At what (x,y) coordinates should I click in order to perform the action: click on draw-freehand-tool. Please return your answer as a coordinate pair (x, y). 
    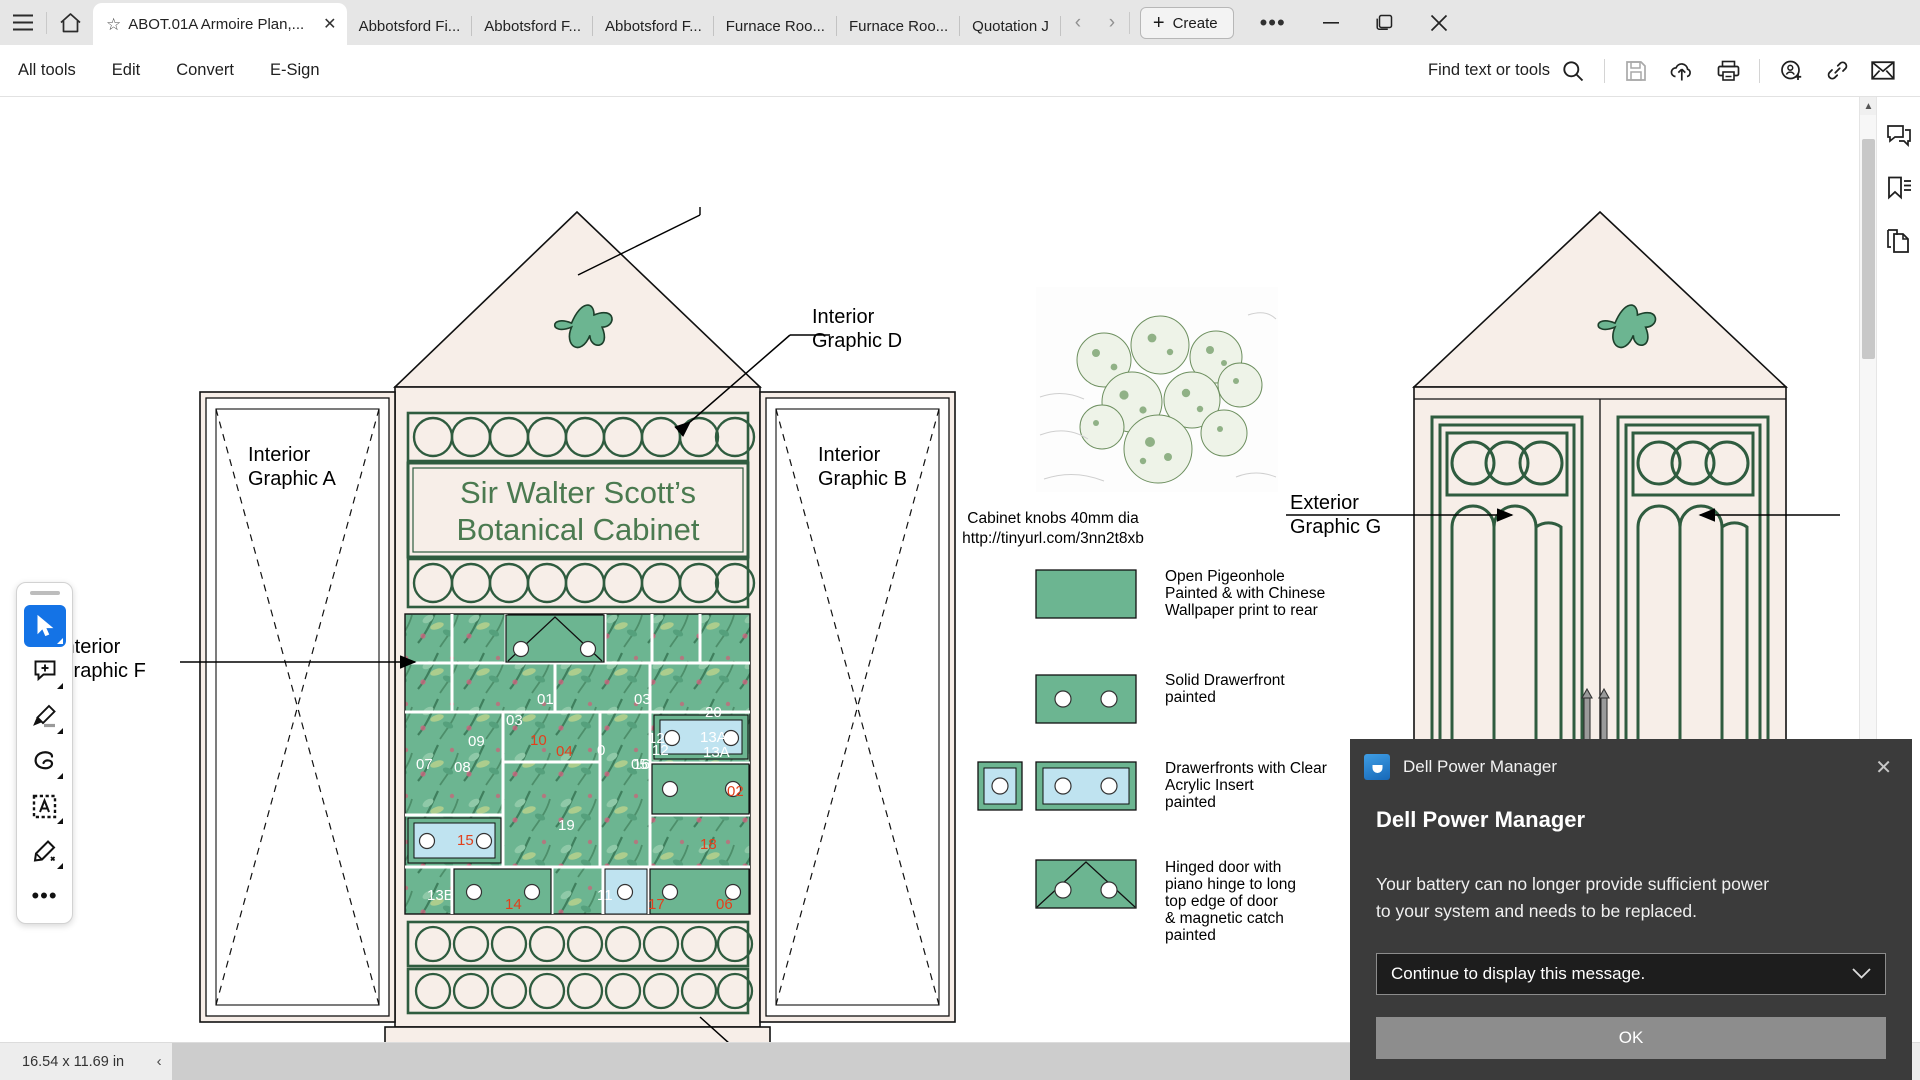
    Looking at the image, I should click on (45, 761).